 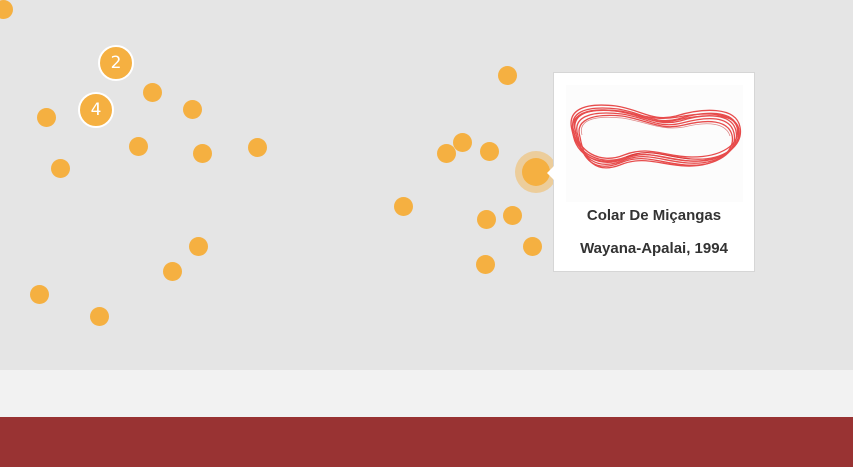 I want to click on popup-title: Colar De Miçangas, so click(x=654, y=215).